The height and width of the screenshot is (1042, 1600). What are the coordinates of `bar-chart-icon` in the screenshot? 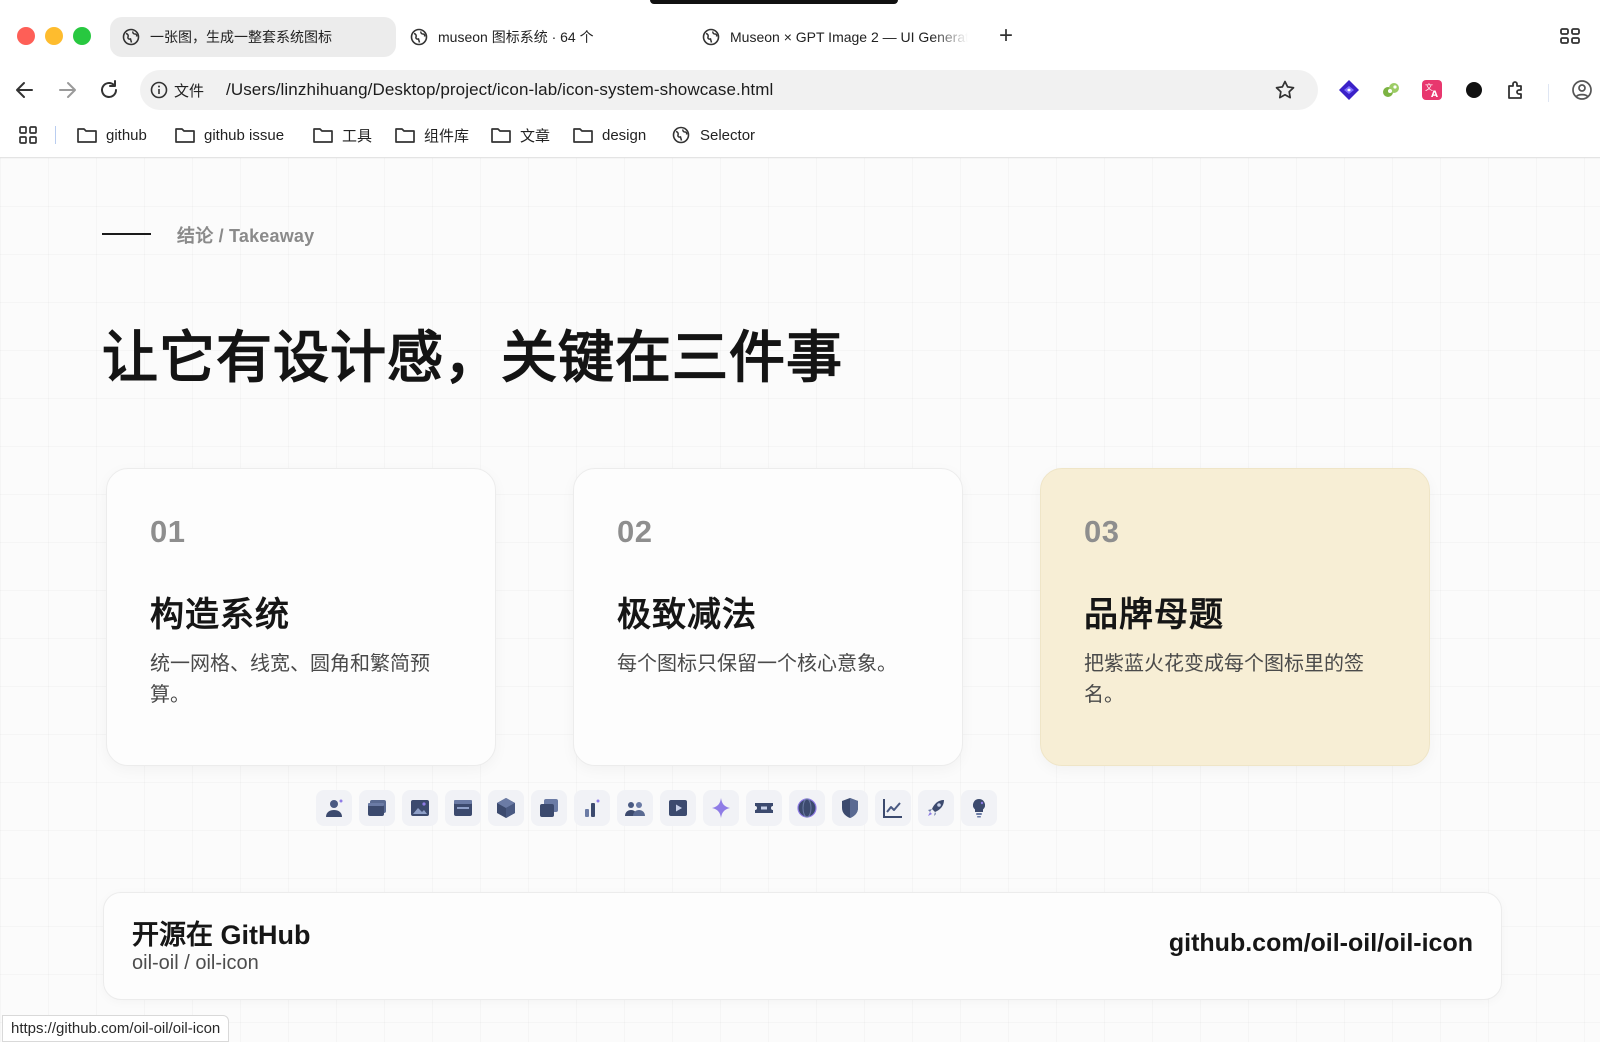 It's located at (592, 808).